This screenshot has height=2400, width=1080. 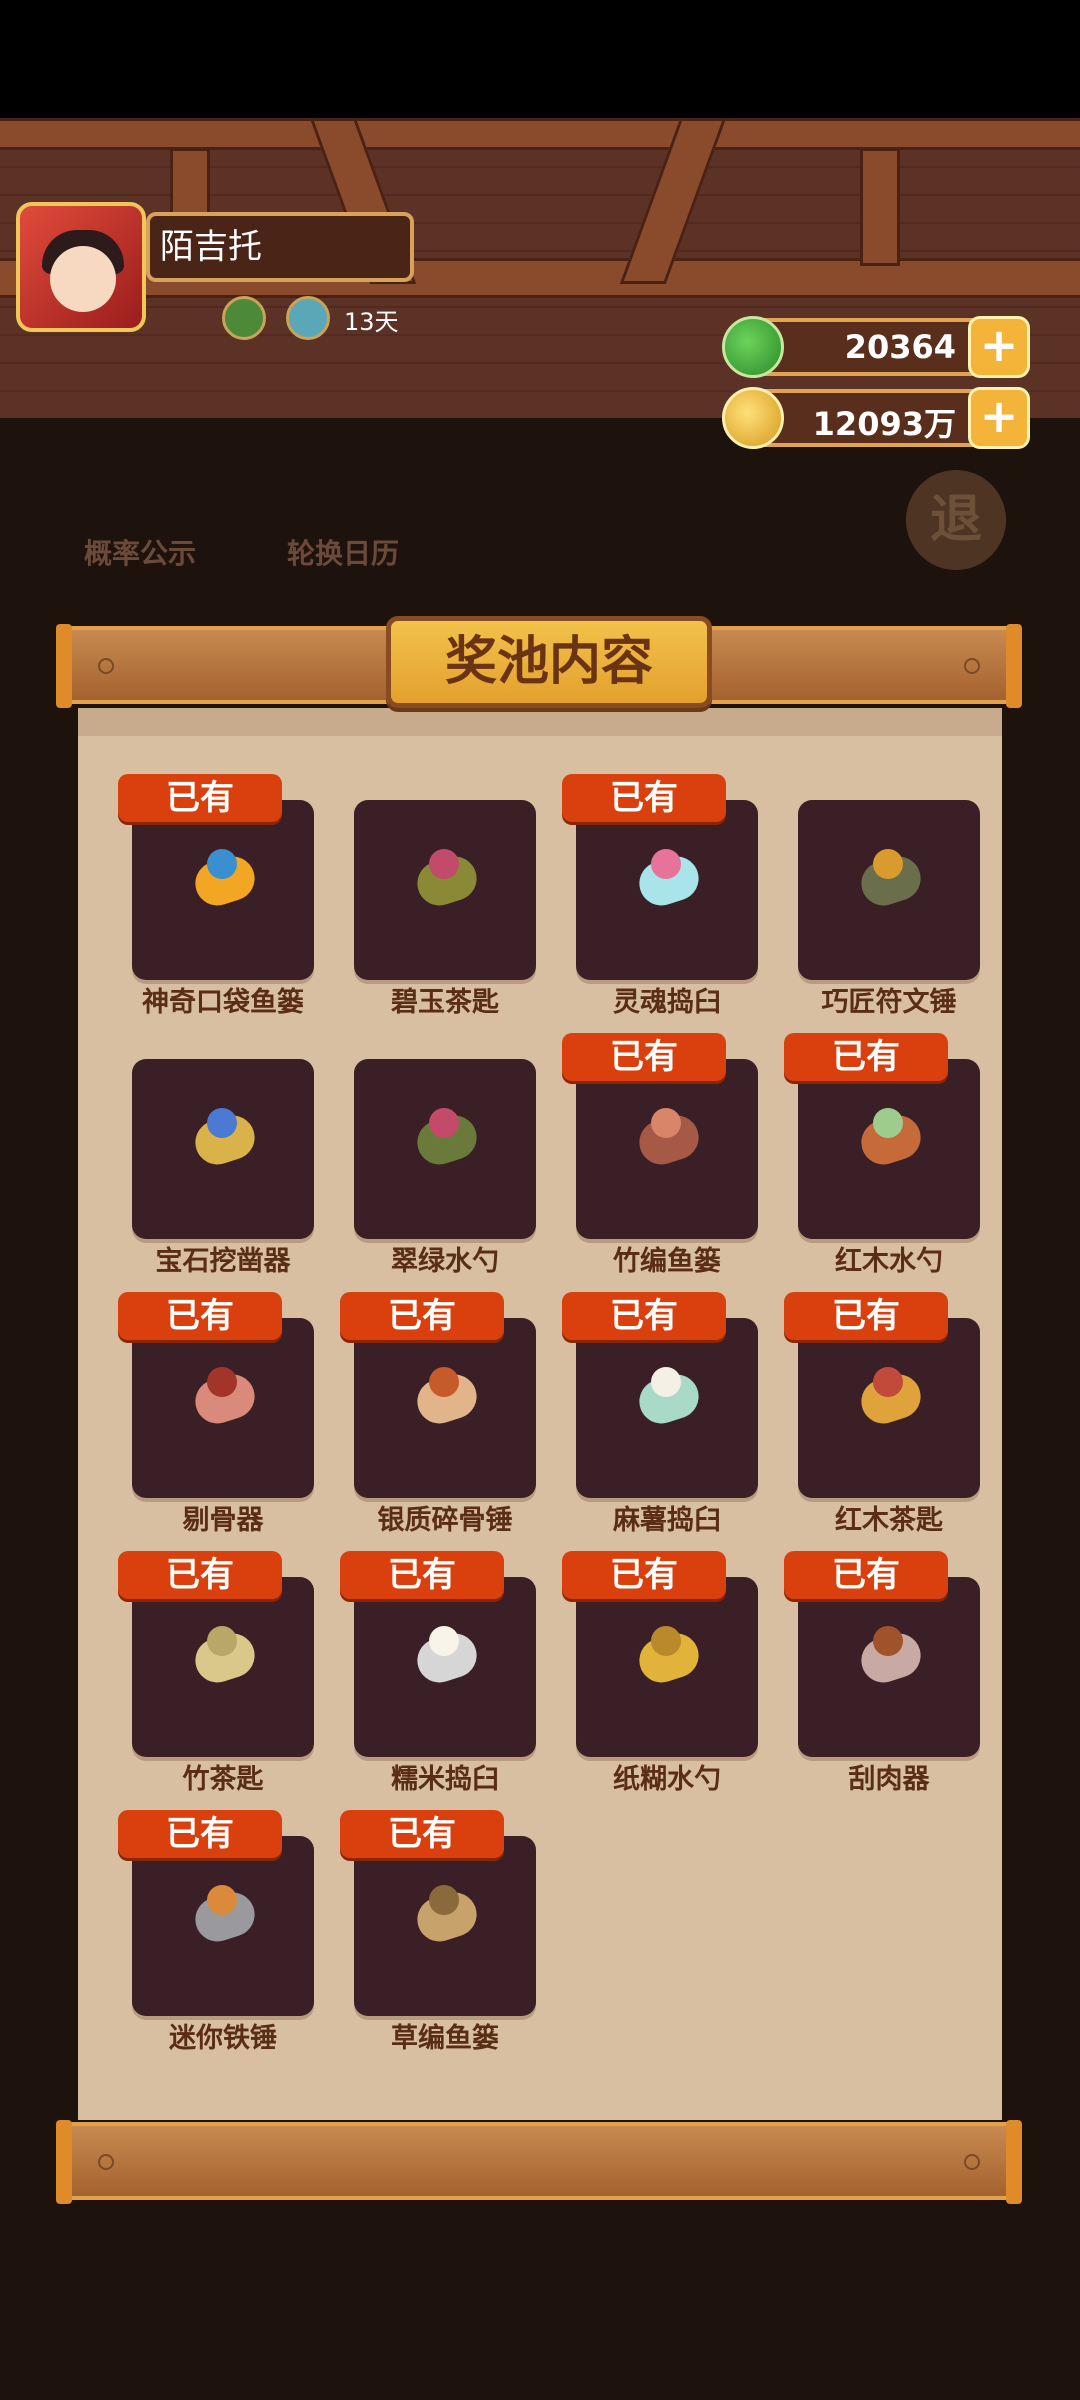 I want to click on retreat-button: 退, so click(x=956, y=520).